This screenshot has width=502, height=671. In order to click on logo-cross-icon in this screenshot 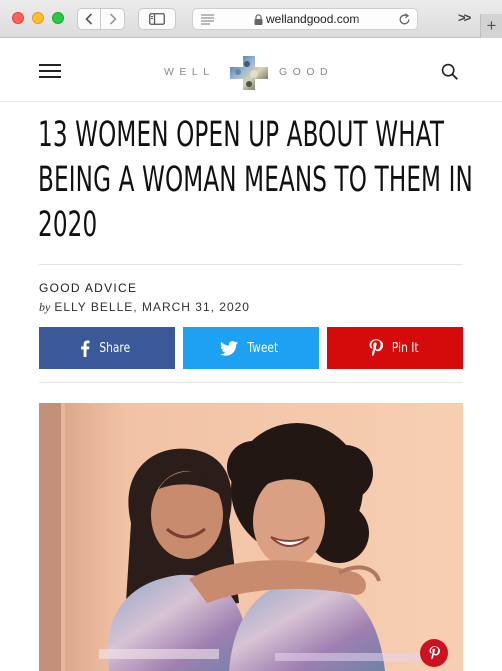, I will do `click(249, 73)`.